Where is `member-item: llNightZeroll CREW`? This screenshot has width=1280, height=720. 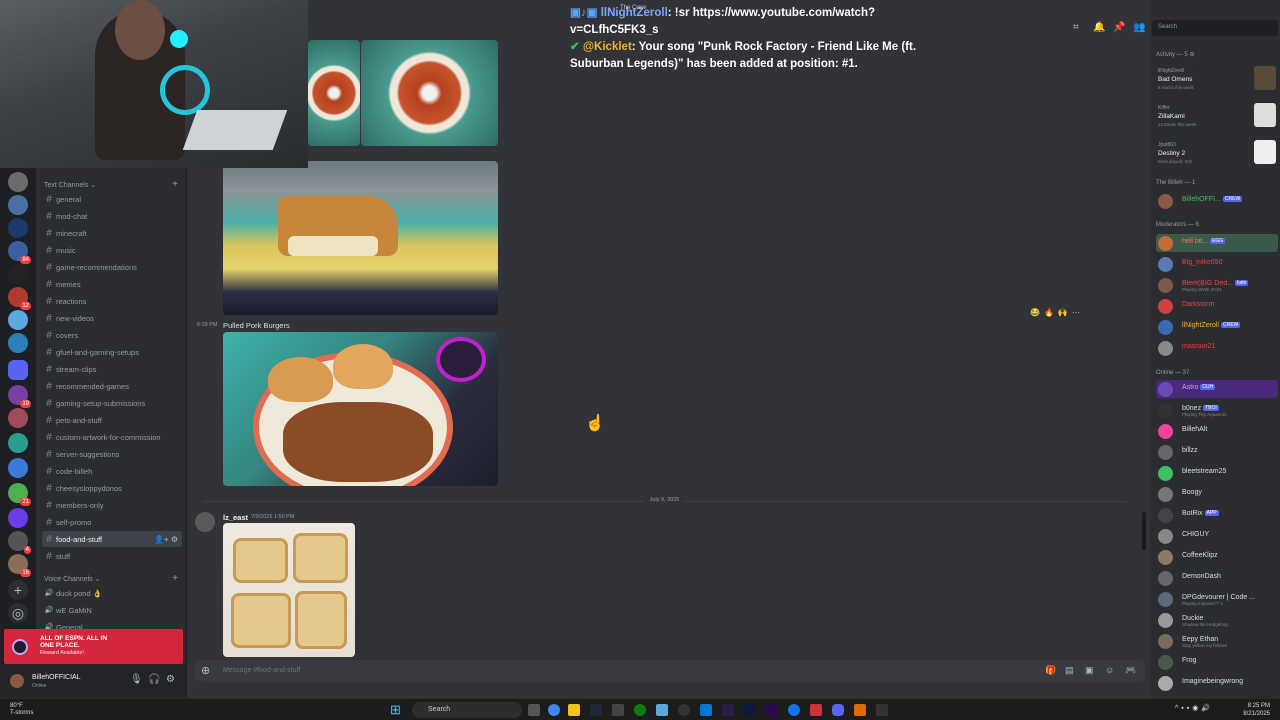
member-item: llNightZeroll CREW is located at coordinates (1217, 327).